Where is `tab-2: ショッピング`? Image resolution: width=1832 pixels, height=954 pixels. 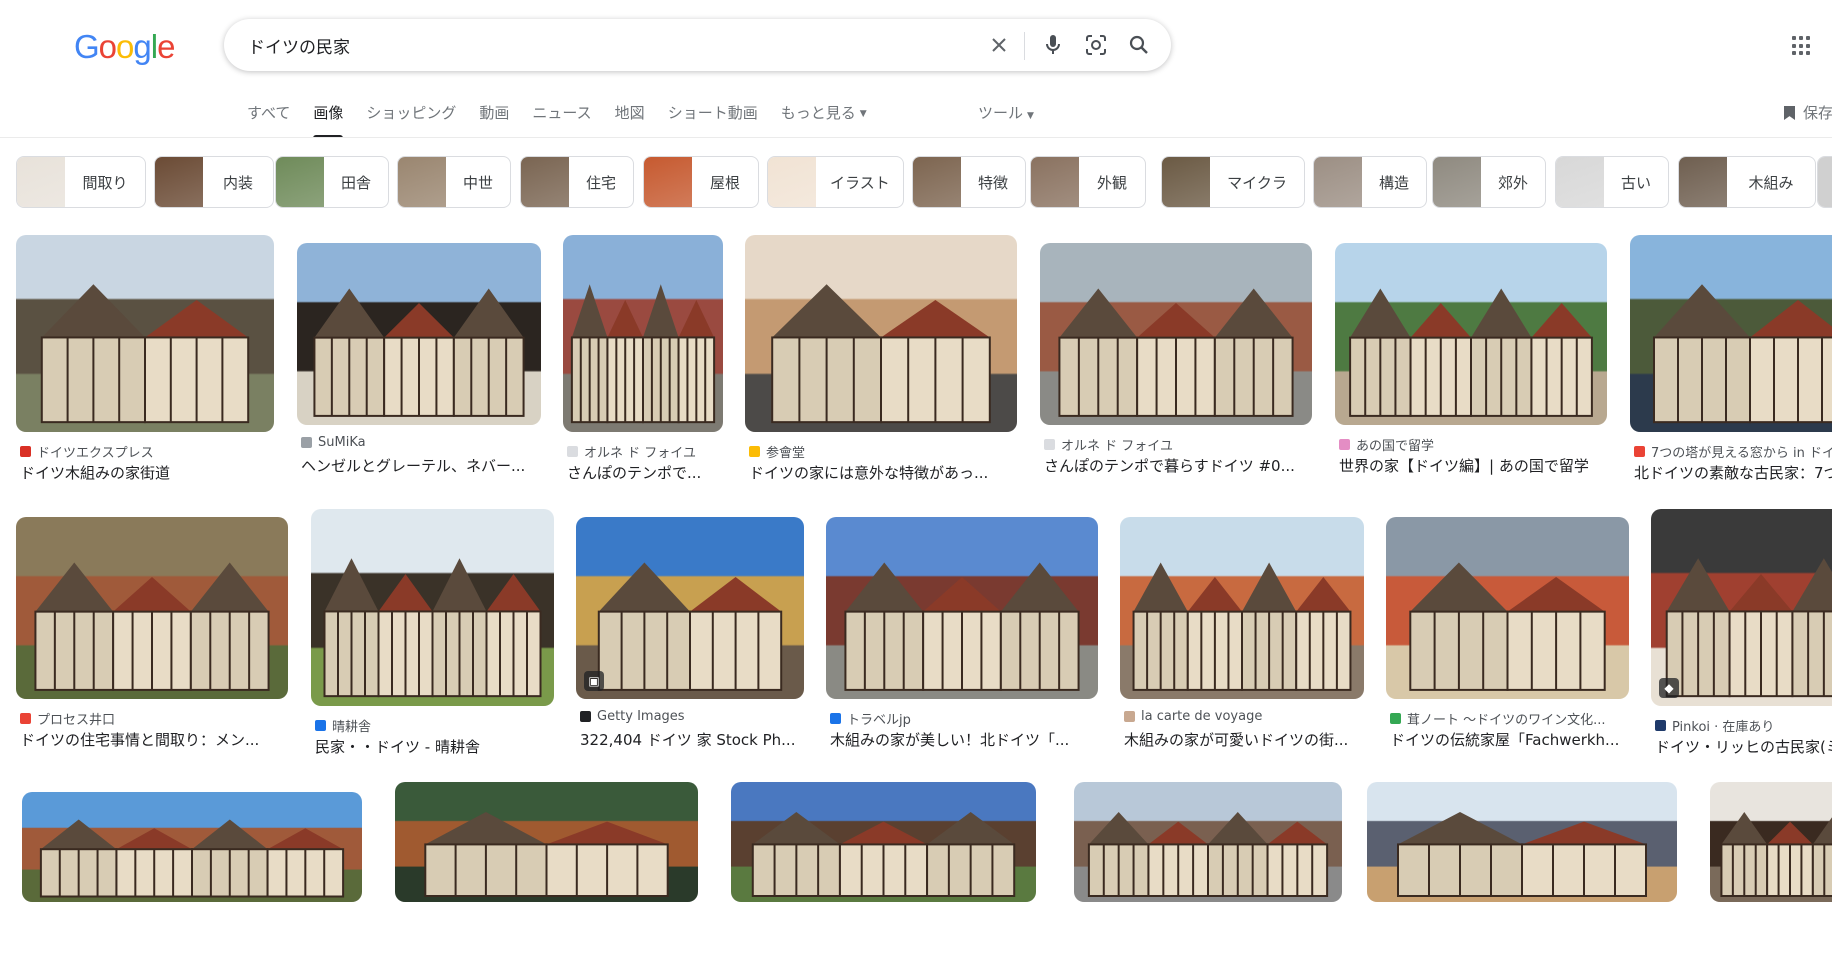 tab-2: ショッピング is located at coordinates (411, 119).